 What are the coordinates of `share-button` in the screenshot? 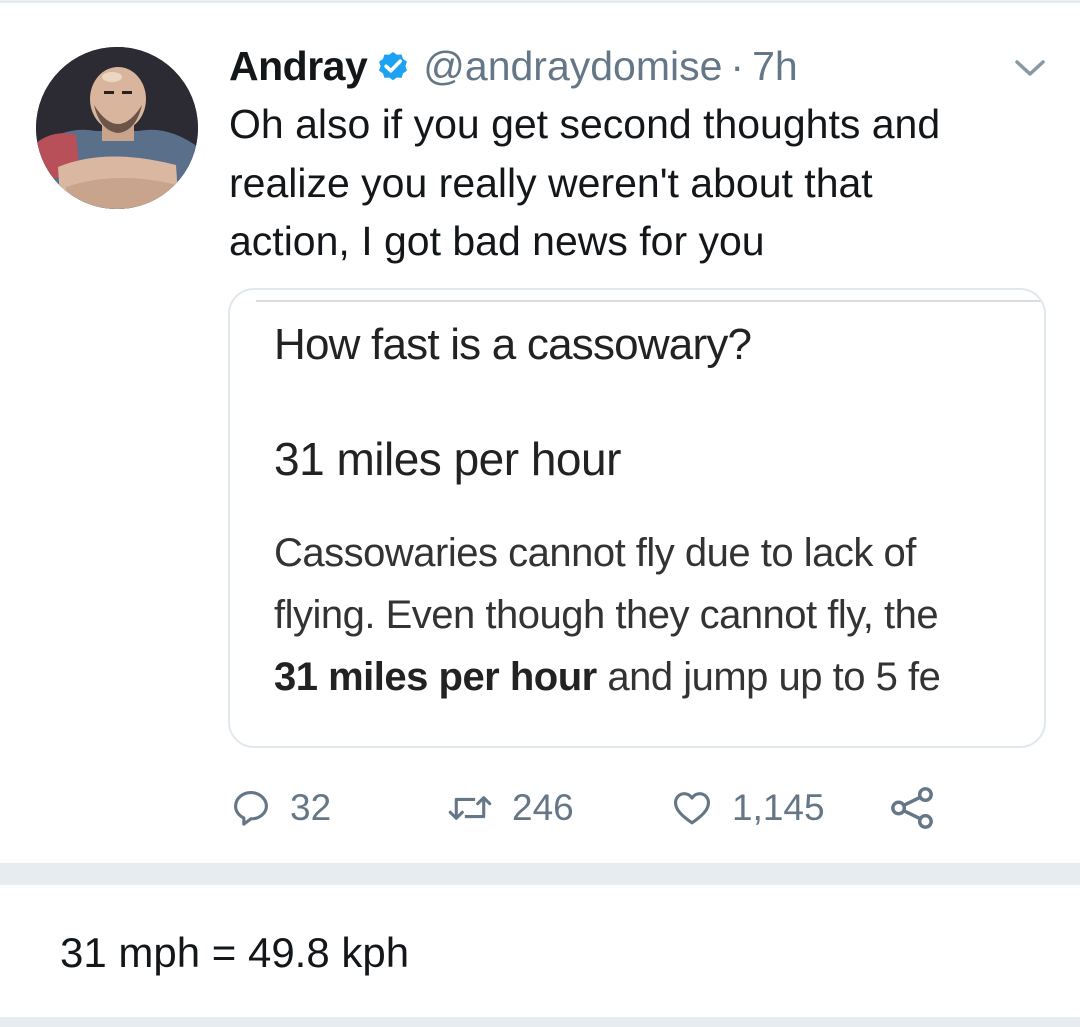 It's located at (912, 808).